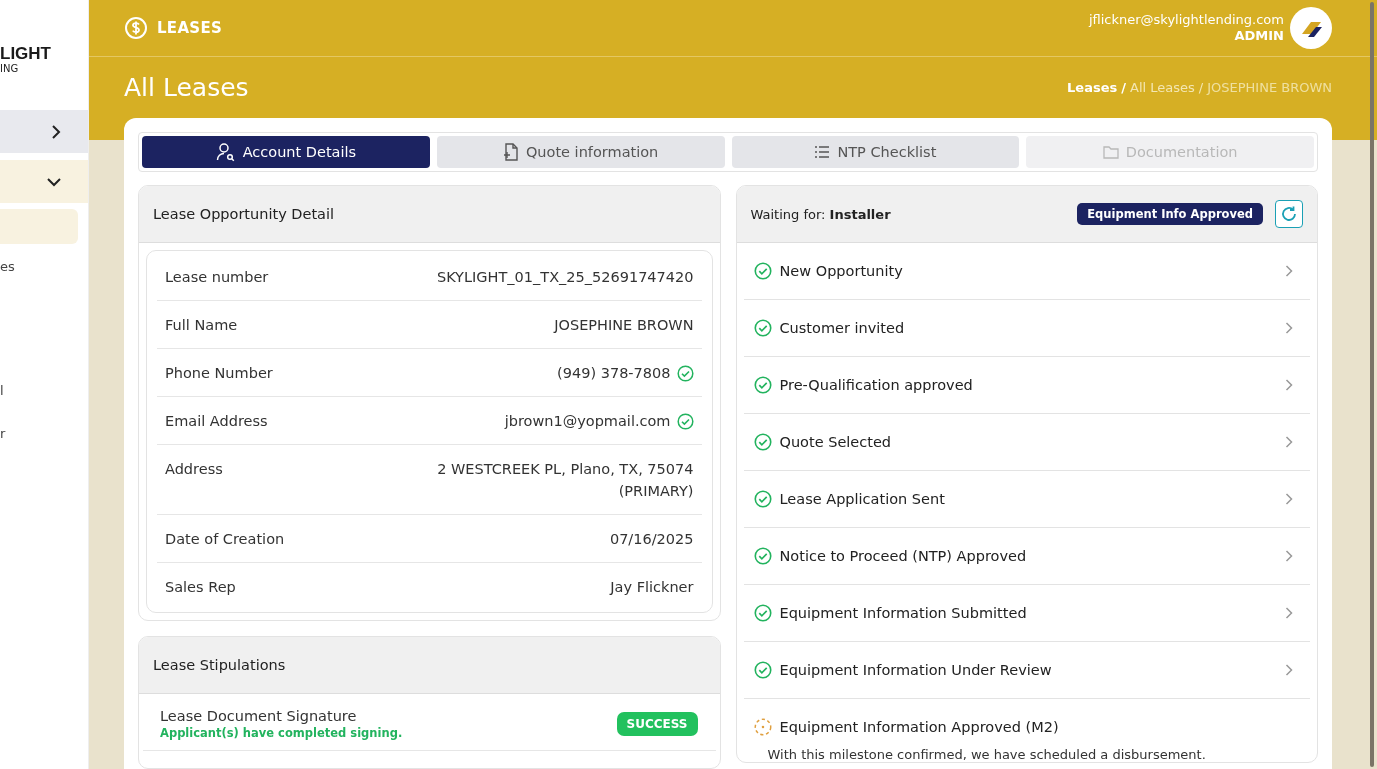 The height and width of the screenshot is (769, 1377). Describe the element at coordinates (200, 587) in the screenshot. I see `field-label: Sales Rep` at that location.